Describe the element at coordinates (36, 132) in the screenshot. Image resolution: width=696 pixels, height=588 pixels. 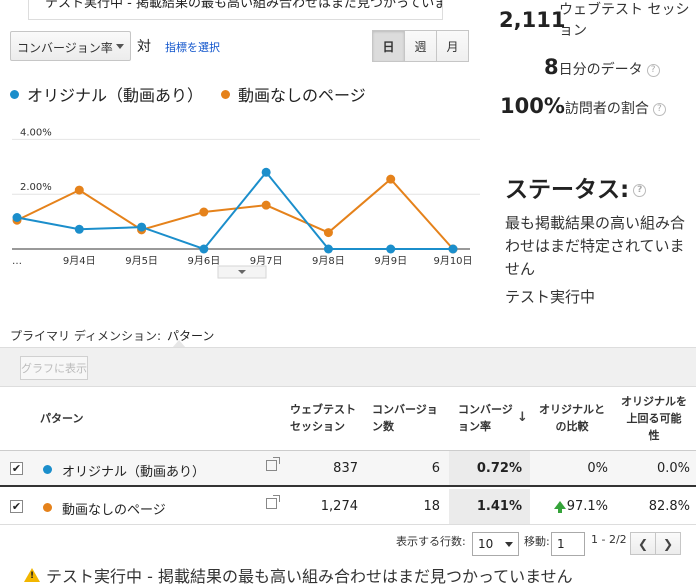
I see `y-tick-label: 4.00%` at that location.